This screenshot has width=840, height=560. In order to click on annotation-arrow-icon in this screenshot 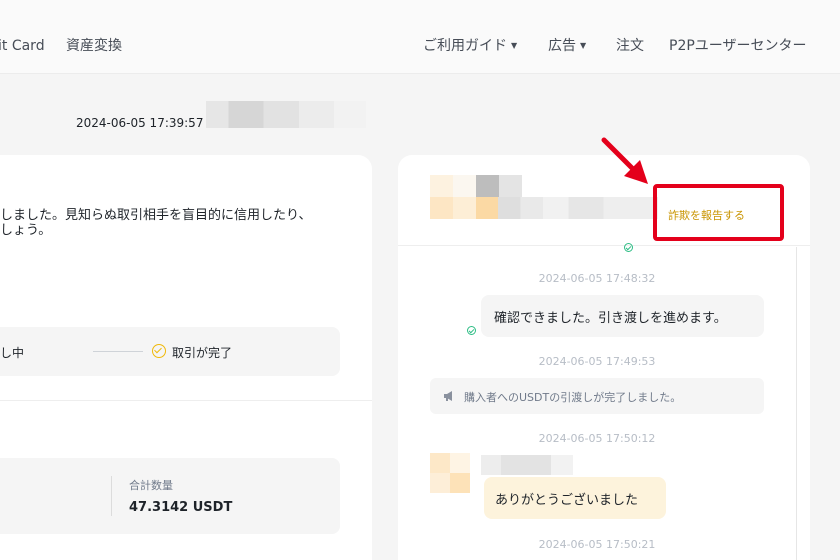, I will do `click(624, 160)`.